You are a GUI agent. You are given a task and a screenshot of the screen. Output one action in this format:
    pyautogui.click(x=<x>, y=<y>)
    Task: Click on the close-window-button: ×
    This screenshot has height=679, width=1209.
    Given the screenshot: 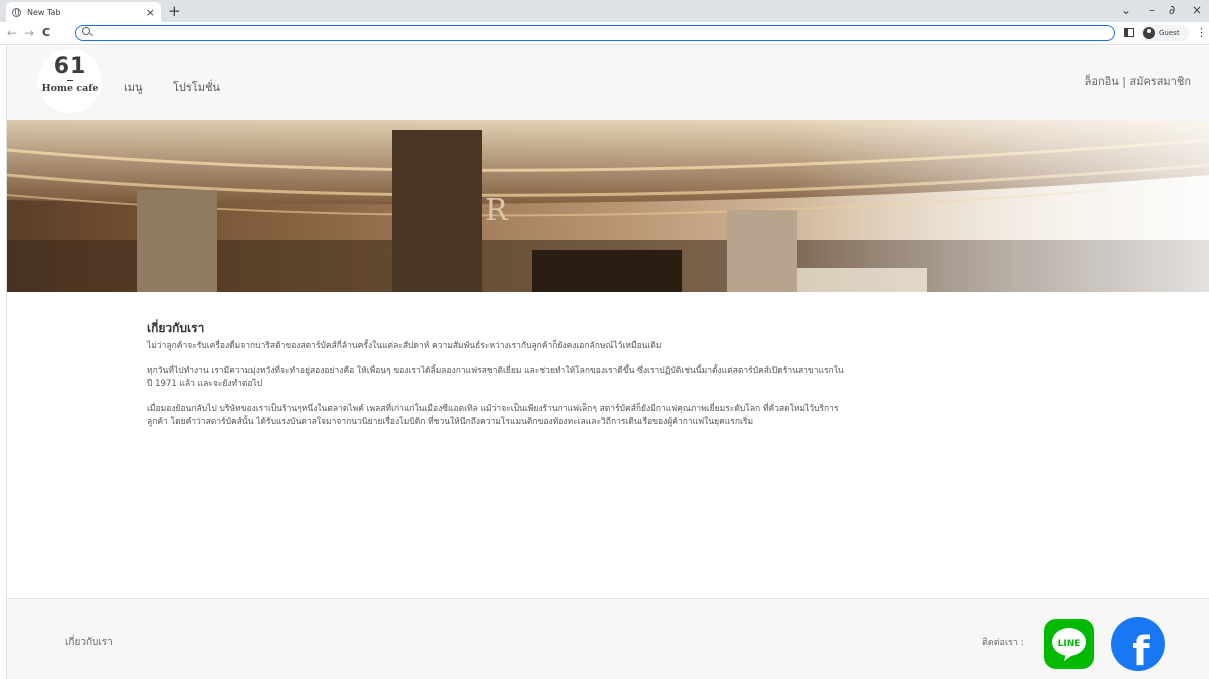 What is the action you would take?
    pyautogui.click(x=1197, y=10)
    